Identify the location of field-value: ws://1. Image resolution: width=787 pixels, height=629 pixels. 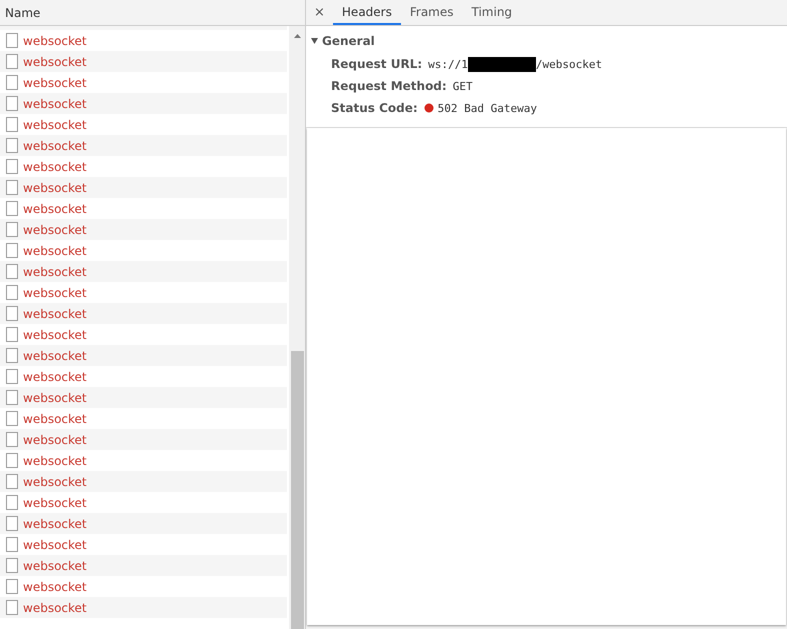
(448, 64).